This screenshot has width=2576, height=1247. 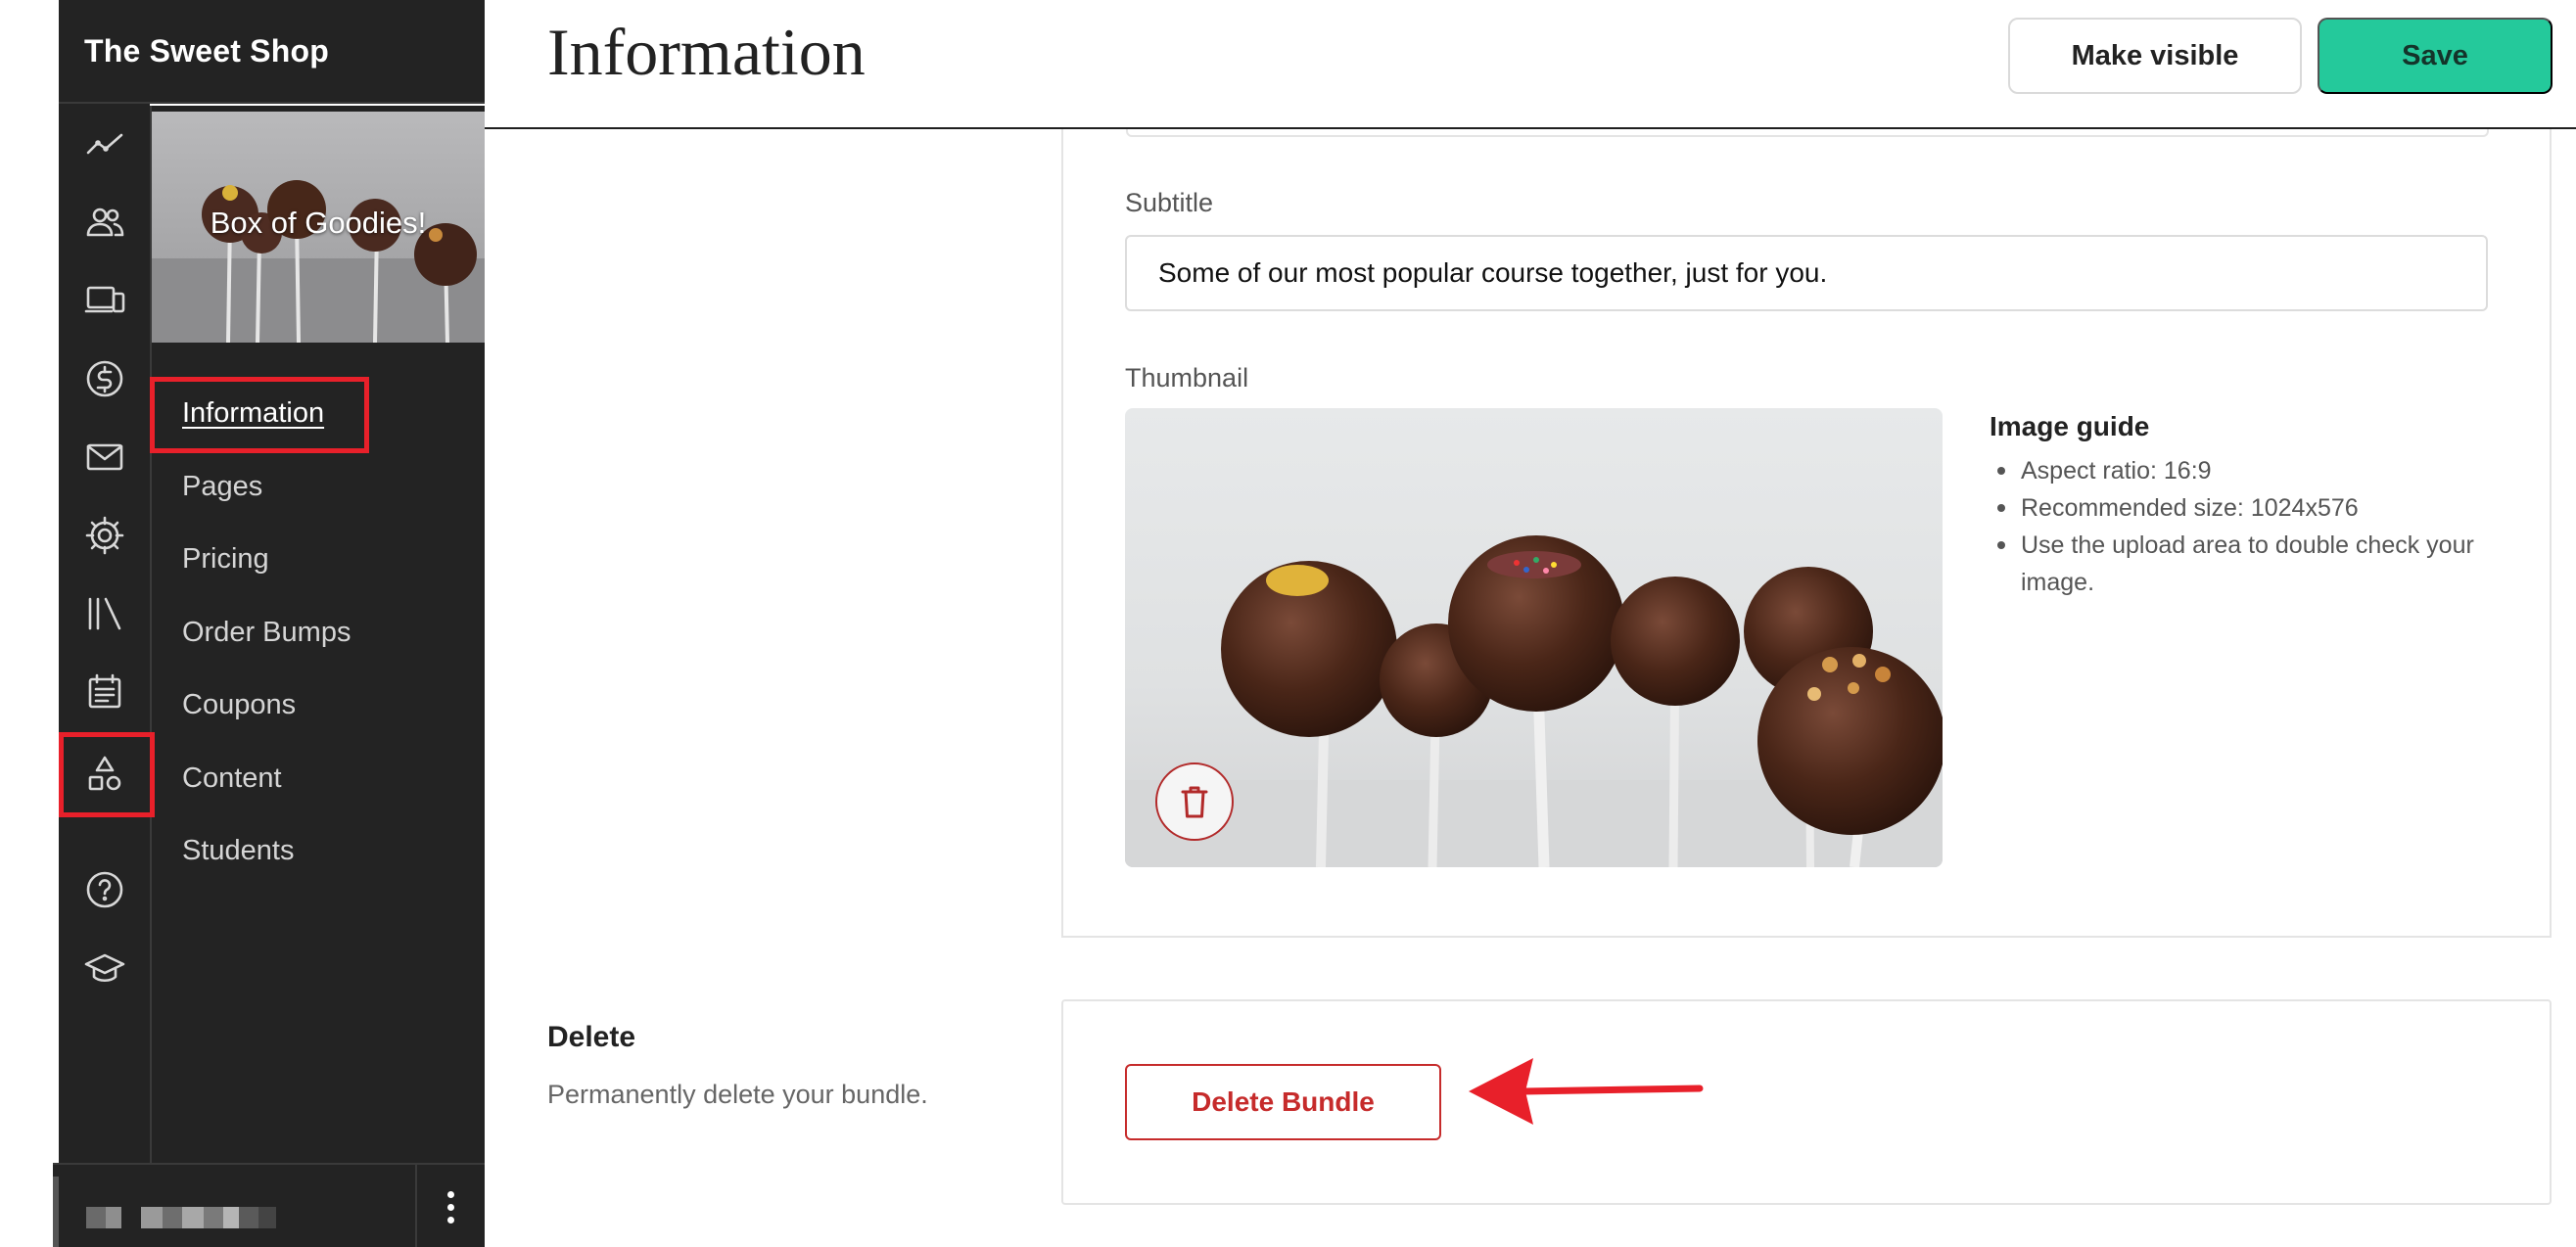 What do you see at coordinates (2244, 508) in the screenshot?
I see `image-guide-item: Recommended size: 1024x576` at bounding box center [2244, 508].